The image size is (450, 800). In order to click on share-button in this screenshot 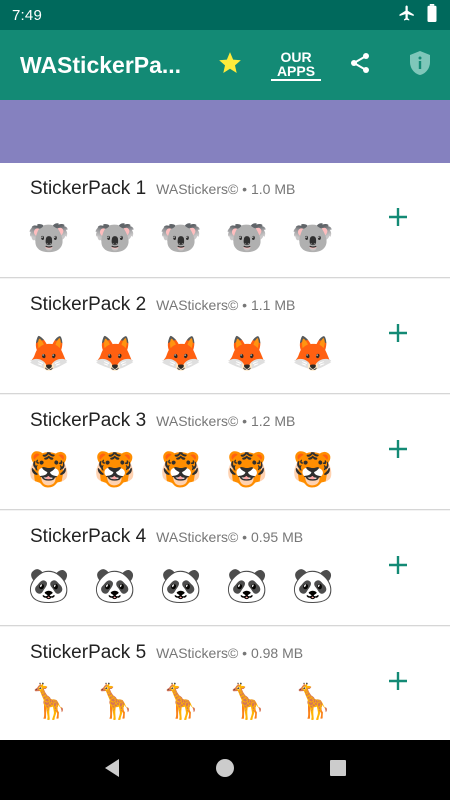, I will do `click(360, 65)`.